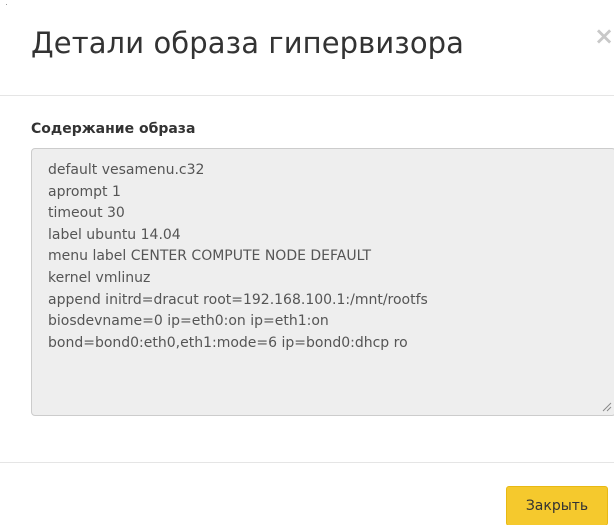 This screenshot has width=614, height=525. What do you see at coordinates (84, 191) in the screenshot?
I see `textarea-line: aprompt 1` at bounding box center [84, 191].